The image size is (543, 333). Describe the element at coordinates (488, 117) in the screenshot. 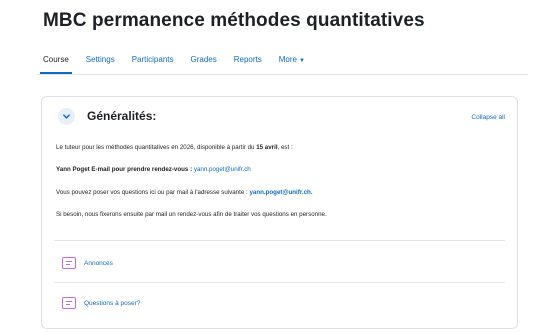

I see `collapse-all-link: Collapse all` at that location.